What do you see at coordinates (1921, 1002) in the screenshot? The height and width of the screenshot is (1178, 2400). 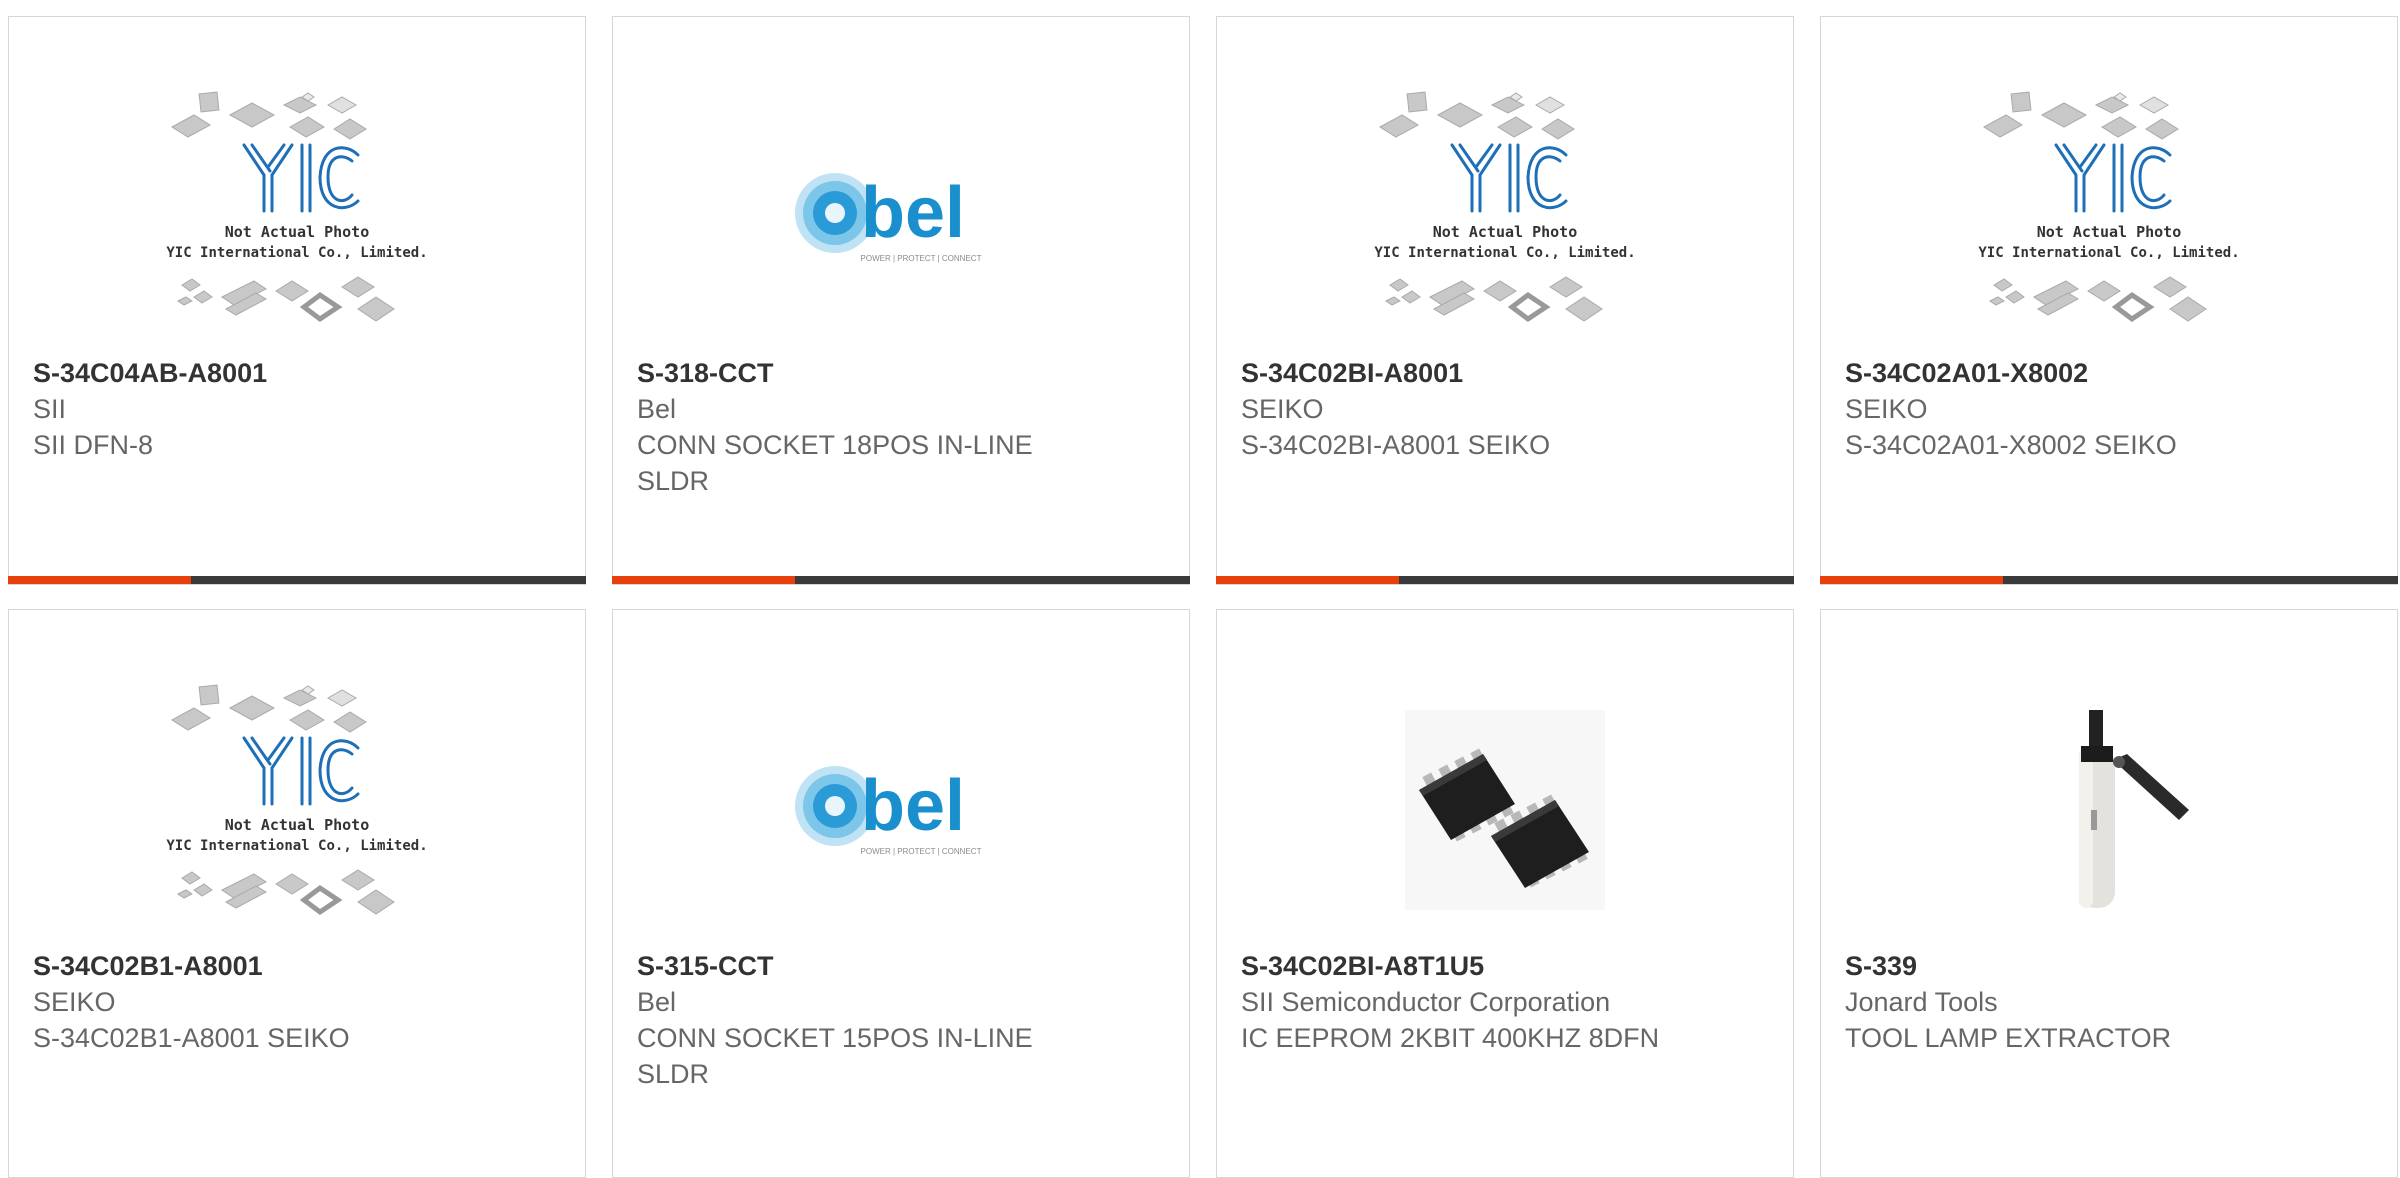 I see `manufacturer-name: Jonard Tools` at bounding box center [1921, 1002].